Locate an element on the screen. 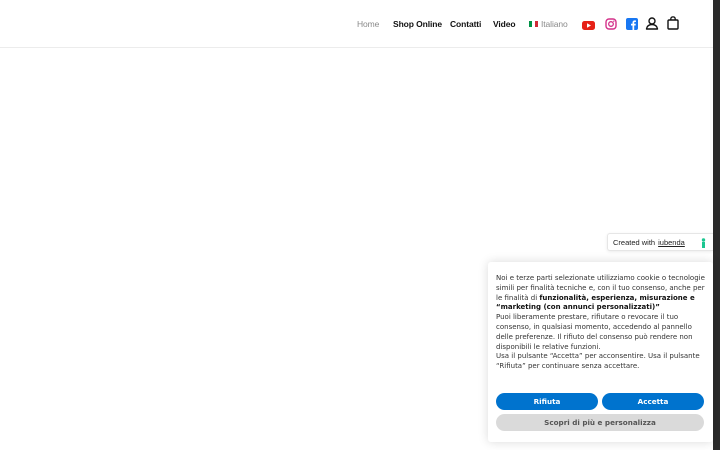 The width and height of the screenshot is (720, 450). iubenda-badge: Created with iubenda is located at coordinates (660, 242).